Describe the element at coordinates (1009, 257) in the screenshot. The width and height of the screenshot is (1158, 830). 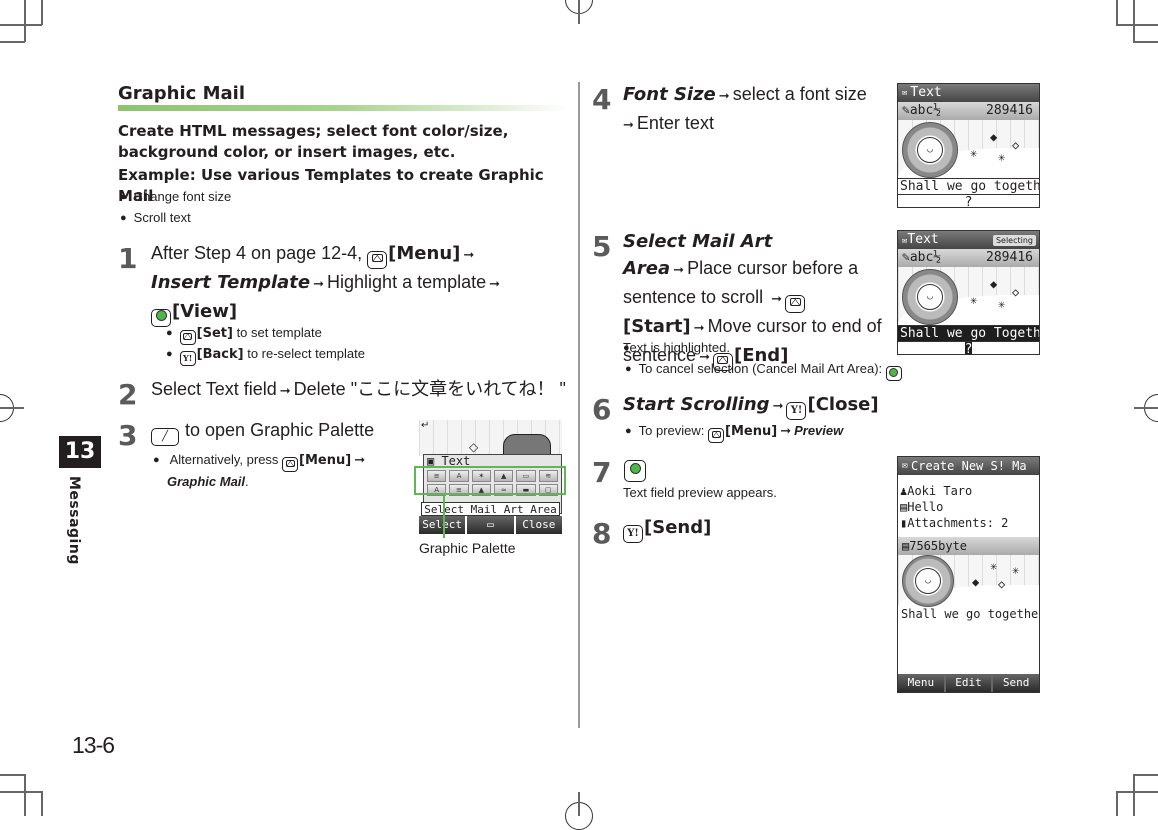
I see `byte-counter: 289416` at that location.